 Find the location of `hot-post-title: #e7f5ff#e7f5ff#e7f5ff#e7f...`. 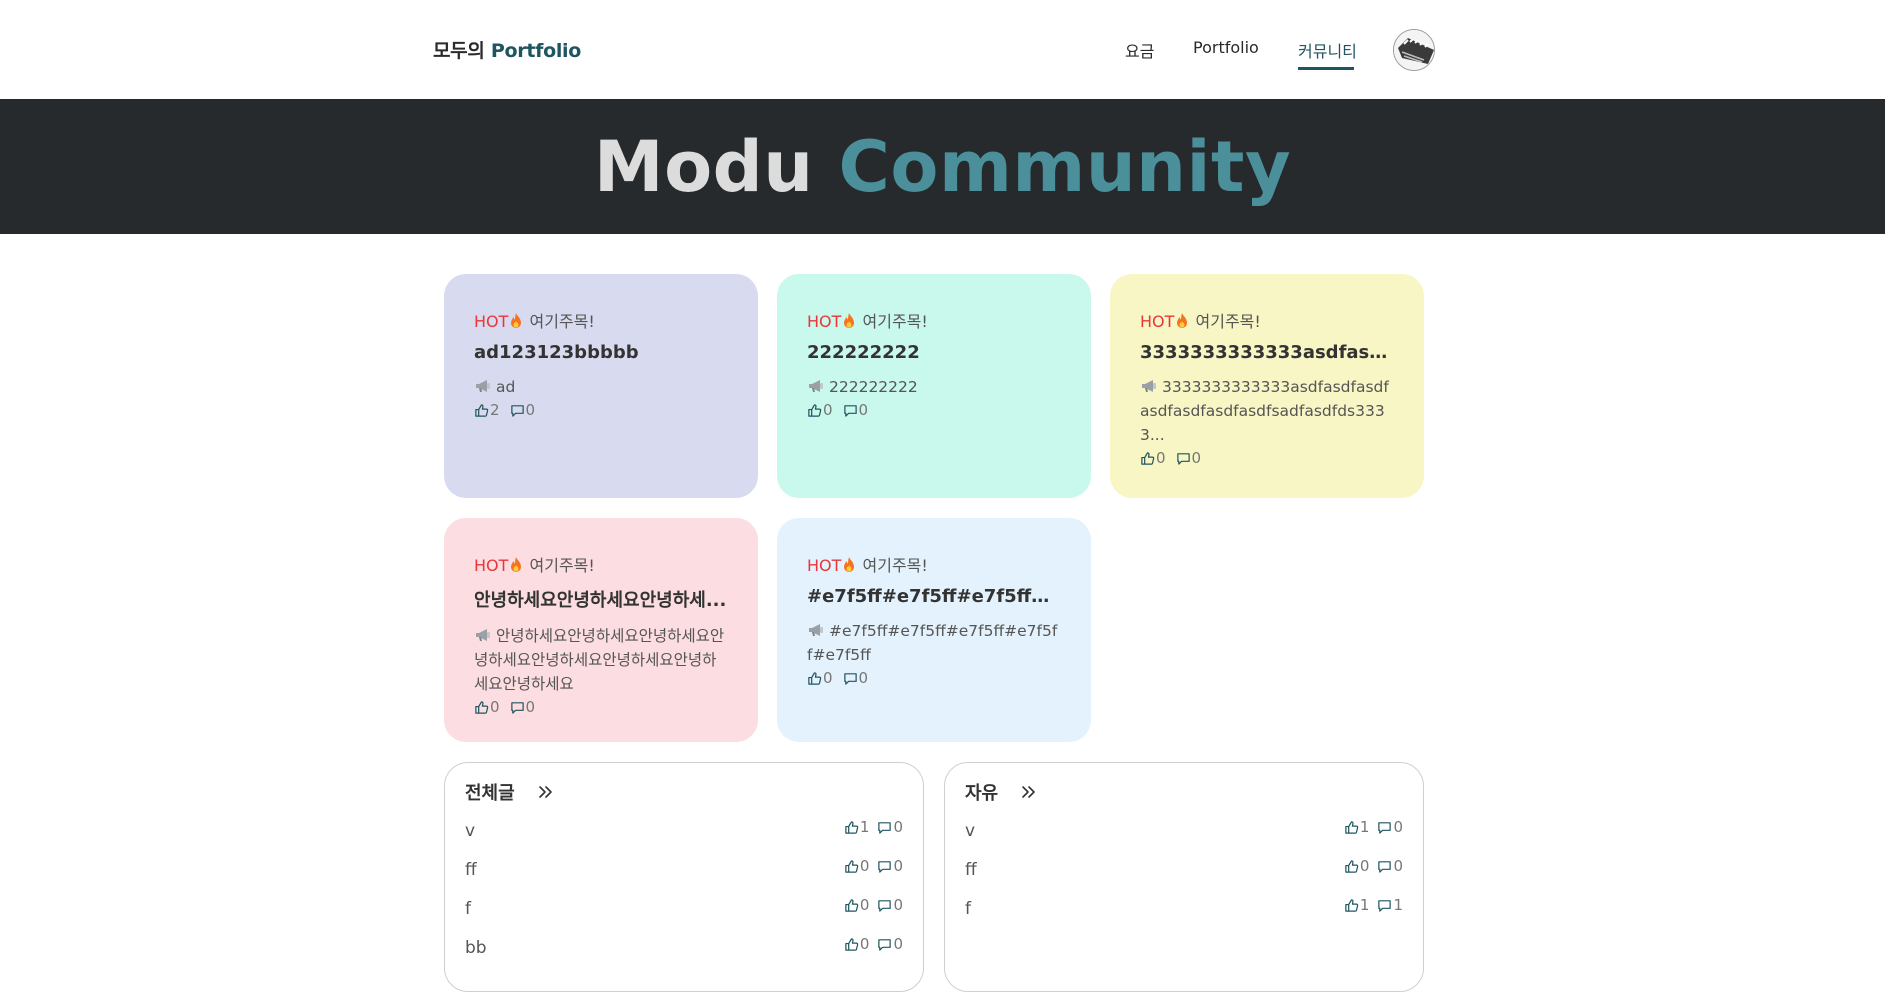

hot-post-title: #e7f5ff#e7f5ff#e7f5ff#e7f... is located at coordinates (934, 596).